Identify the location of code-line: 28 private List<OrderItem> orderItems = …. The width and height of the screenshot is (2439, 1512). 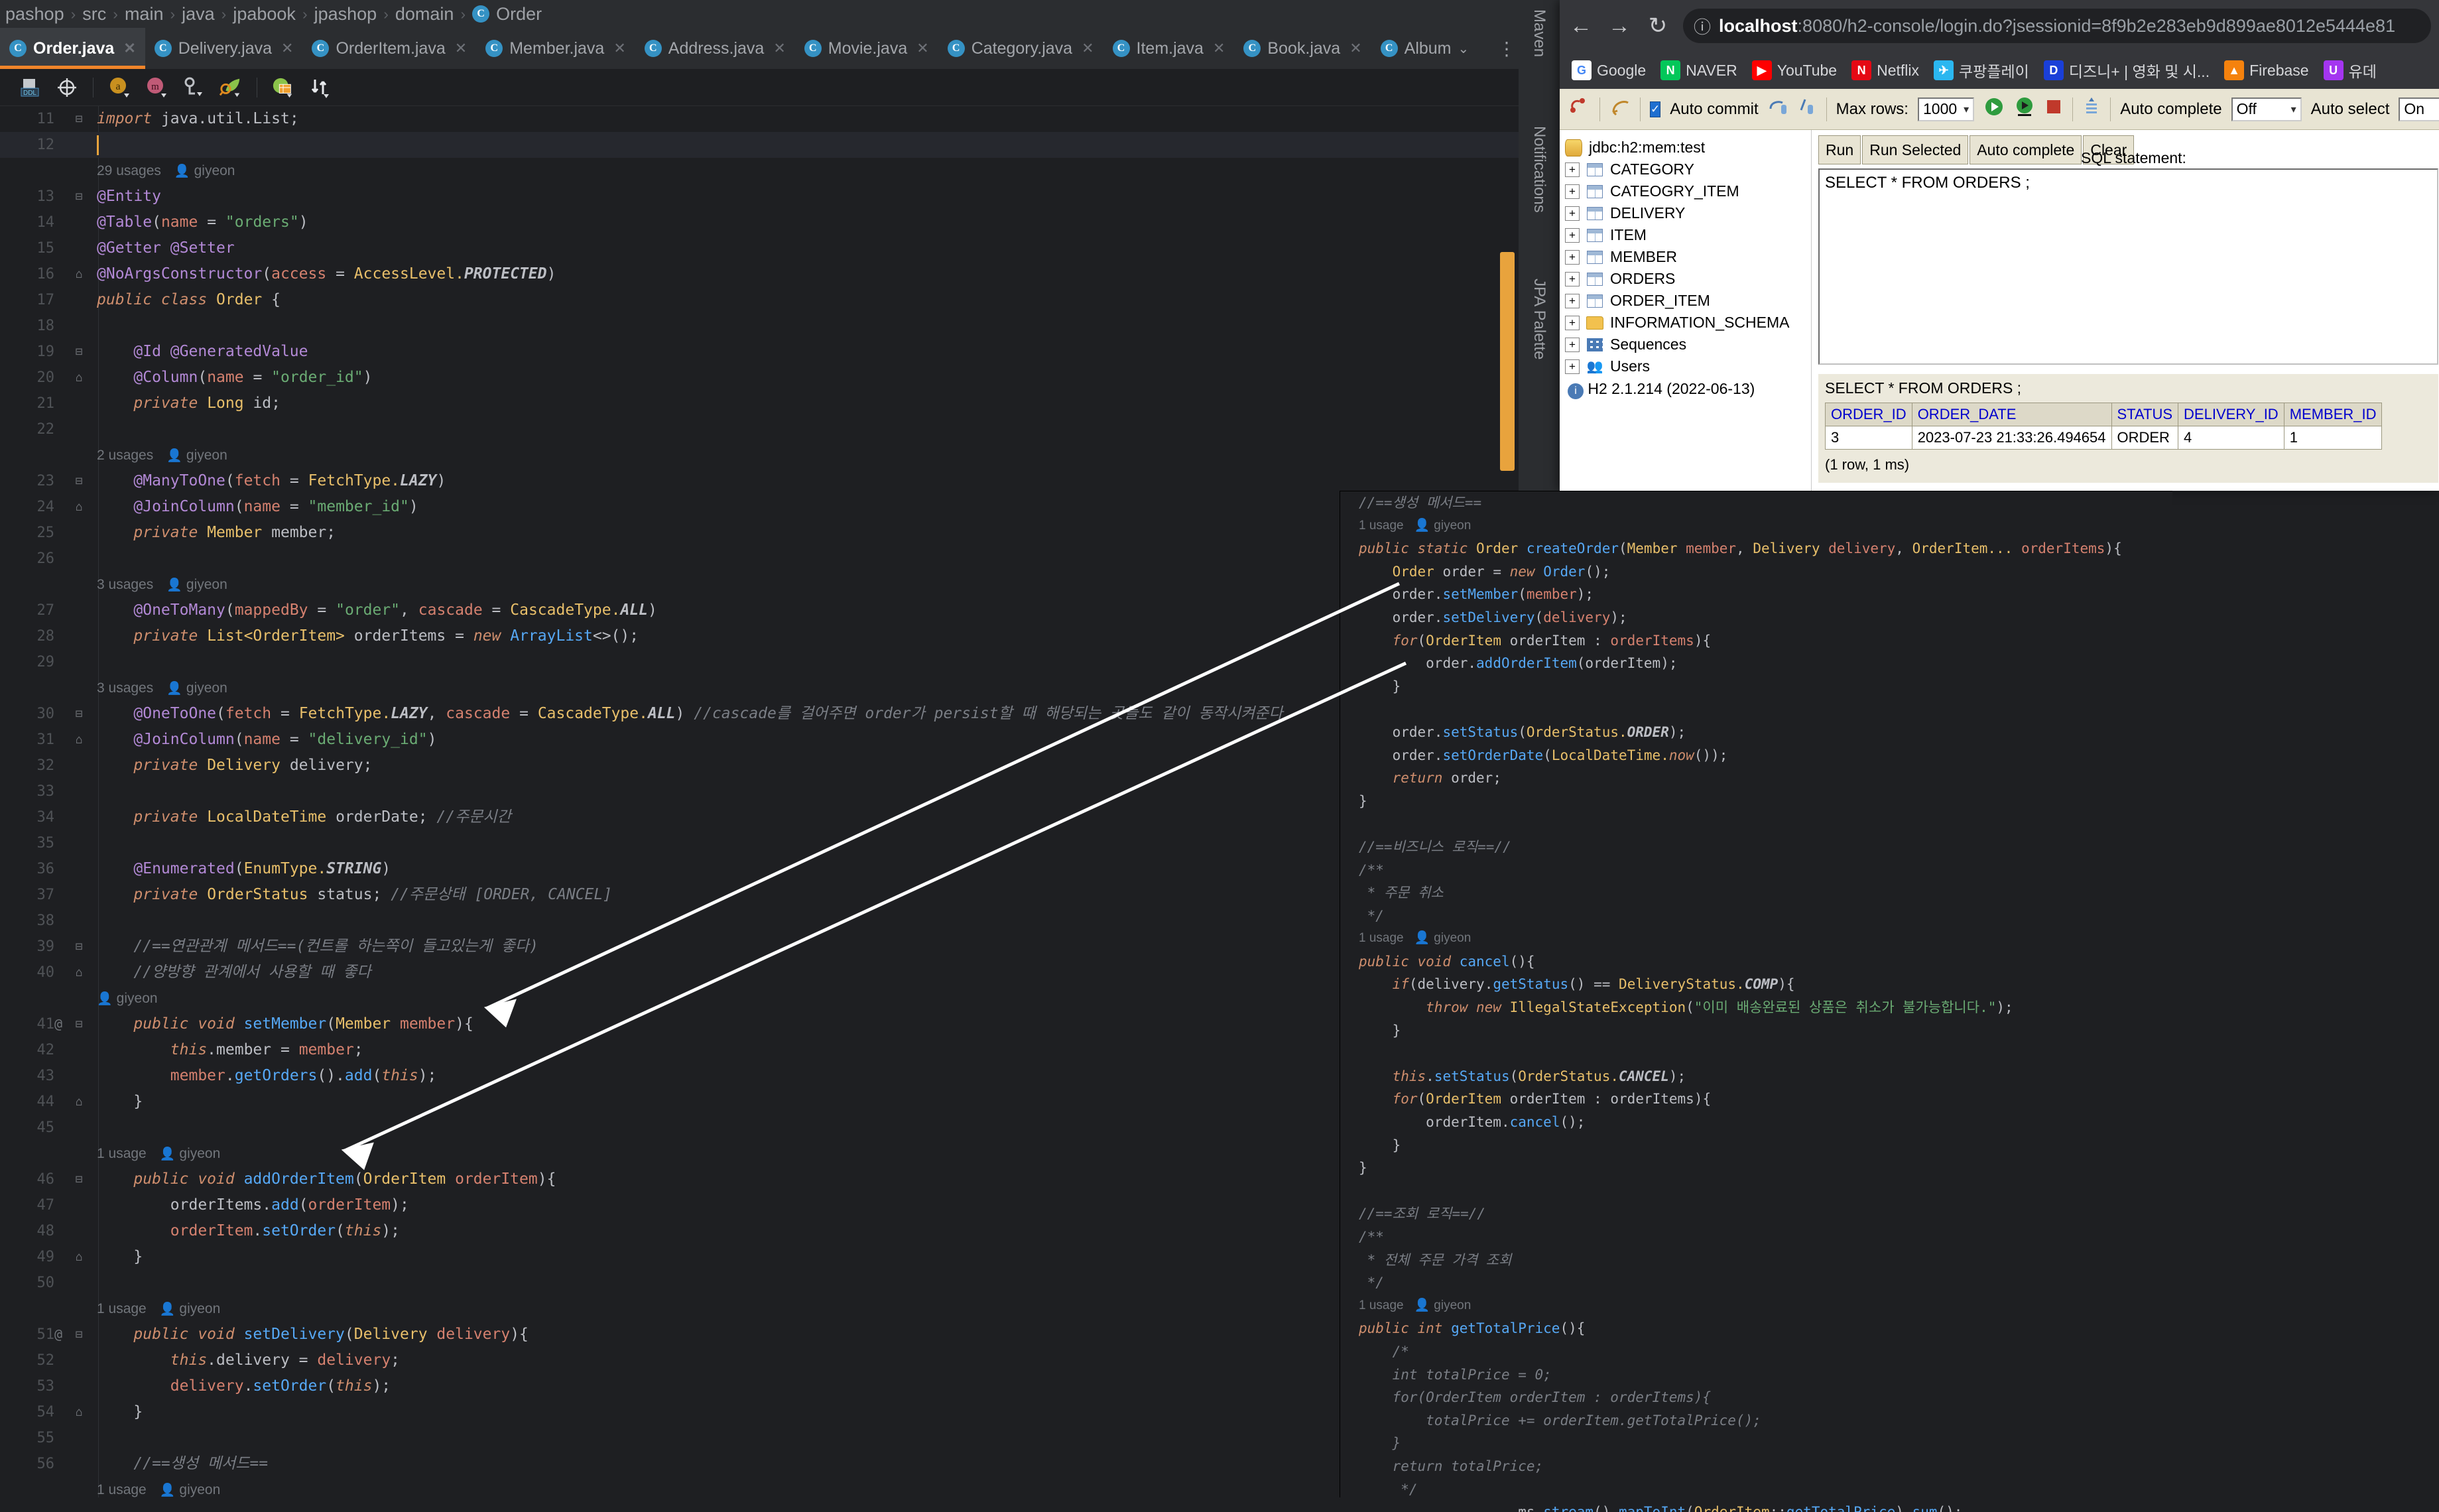
(760, 636).